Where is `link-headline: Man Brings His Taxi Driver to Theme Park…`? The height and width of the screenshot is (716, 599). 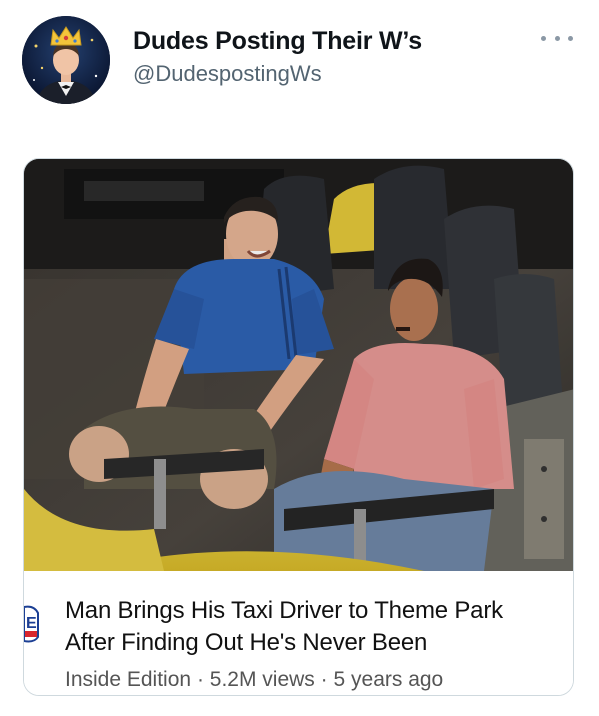
link-headline: Man Brings His Taxi Driver to Theme Park… is located at coordinates (318, 627).